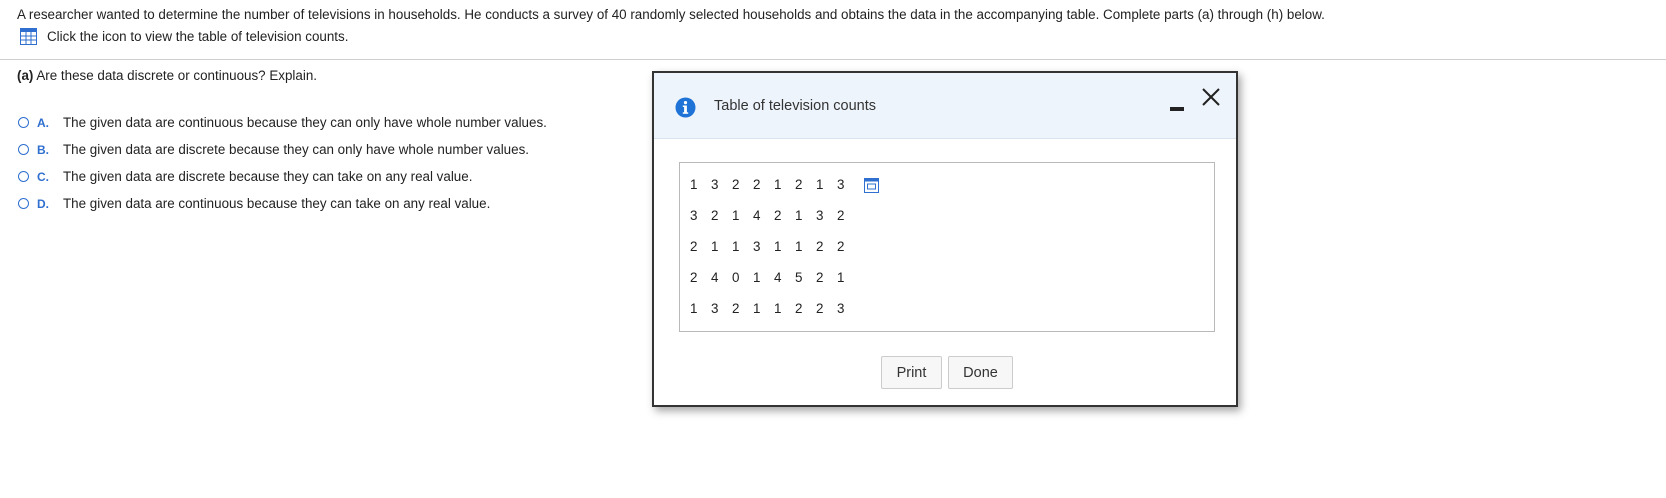 The image size is (1666, 498). Describe the element at coordinates (911, 372) in the screenshot. I see `print-button: Print` at that location.